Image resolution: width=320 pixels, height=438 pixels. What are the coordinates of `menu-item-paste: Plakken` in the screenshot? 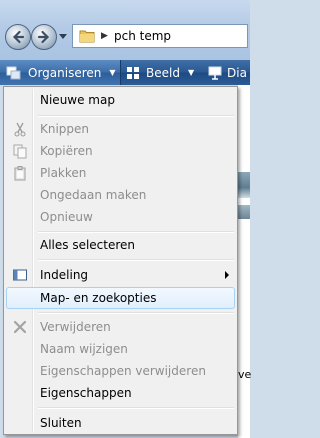 It's located at (120, 173).